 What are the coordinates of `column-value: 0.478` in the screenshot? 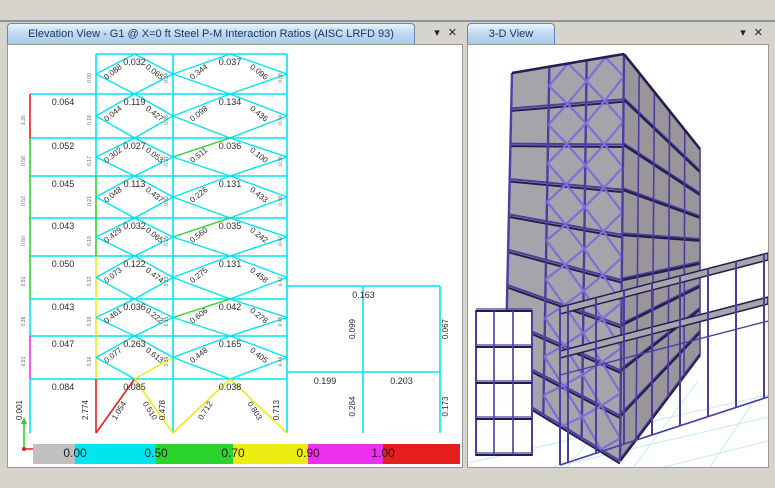 It's located at (162, 409).